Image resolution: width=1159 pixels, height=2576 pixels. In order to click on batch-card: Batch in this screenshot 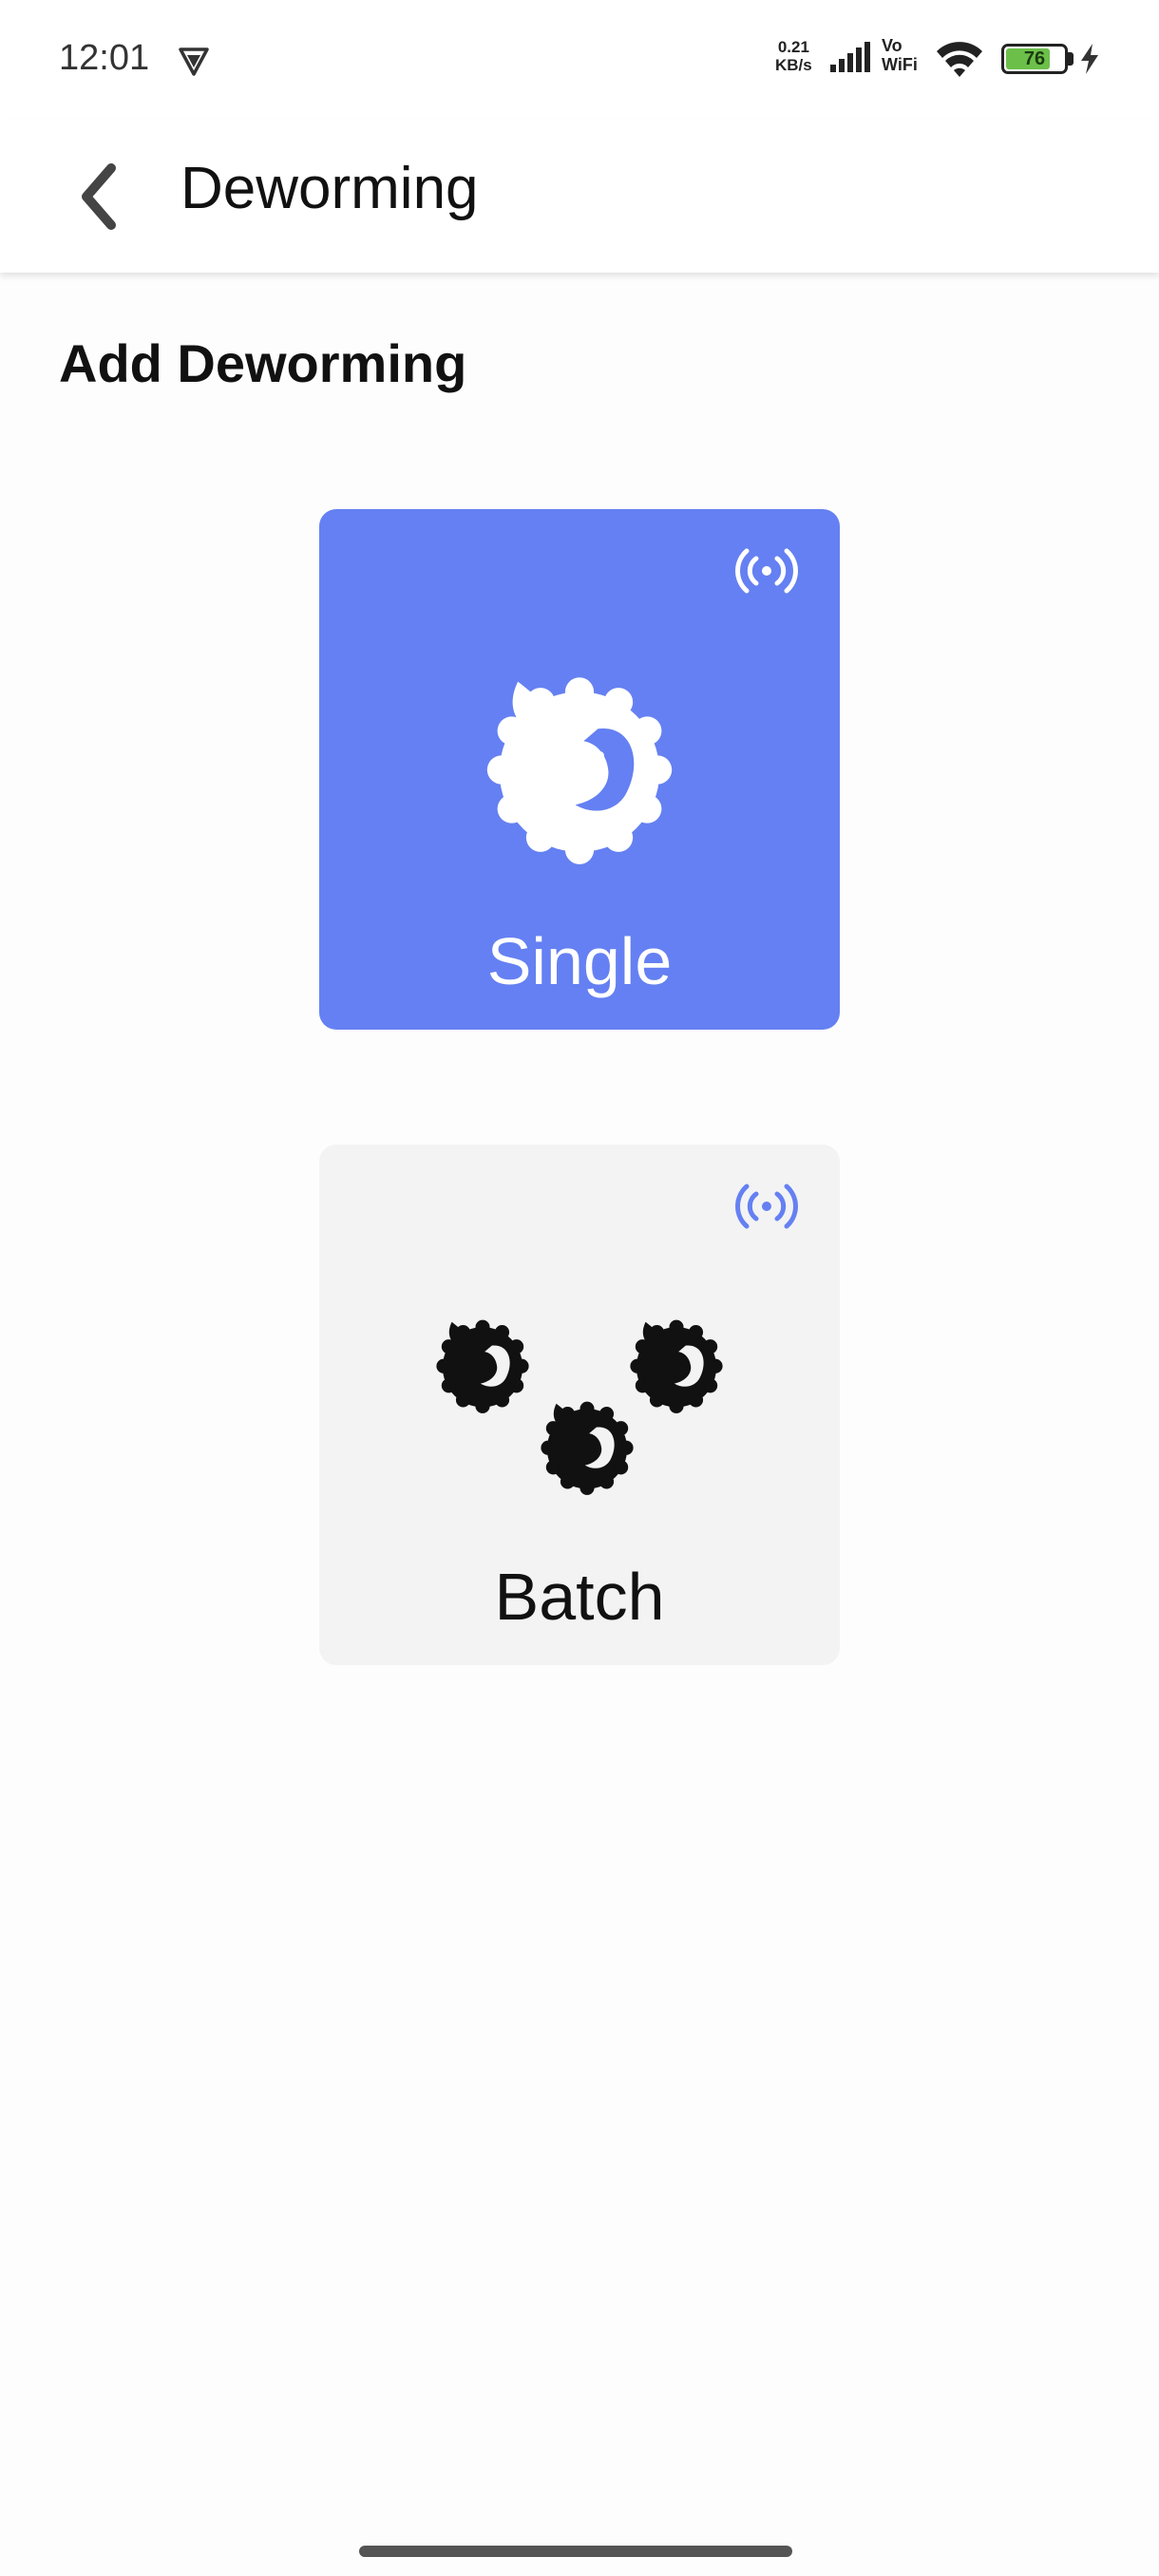, I will do `click(579, 1405)`.